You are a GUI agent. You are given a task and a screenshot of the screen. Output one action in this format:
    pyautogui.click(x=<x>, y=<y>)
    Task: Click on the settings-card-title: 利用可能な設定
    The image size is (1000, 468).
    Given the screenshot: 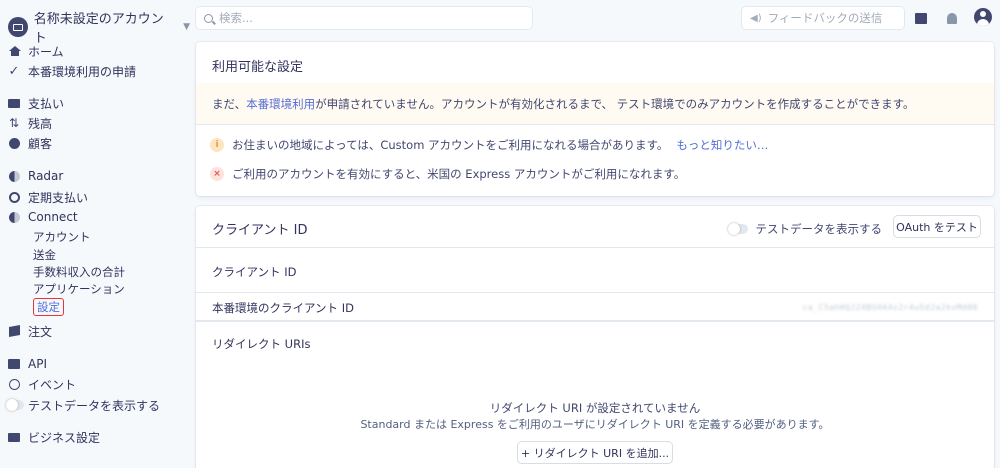 What is the action you would take?
    pyautogui.click(x=258, y=67)
    